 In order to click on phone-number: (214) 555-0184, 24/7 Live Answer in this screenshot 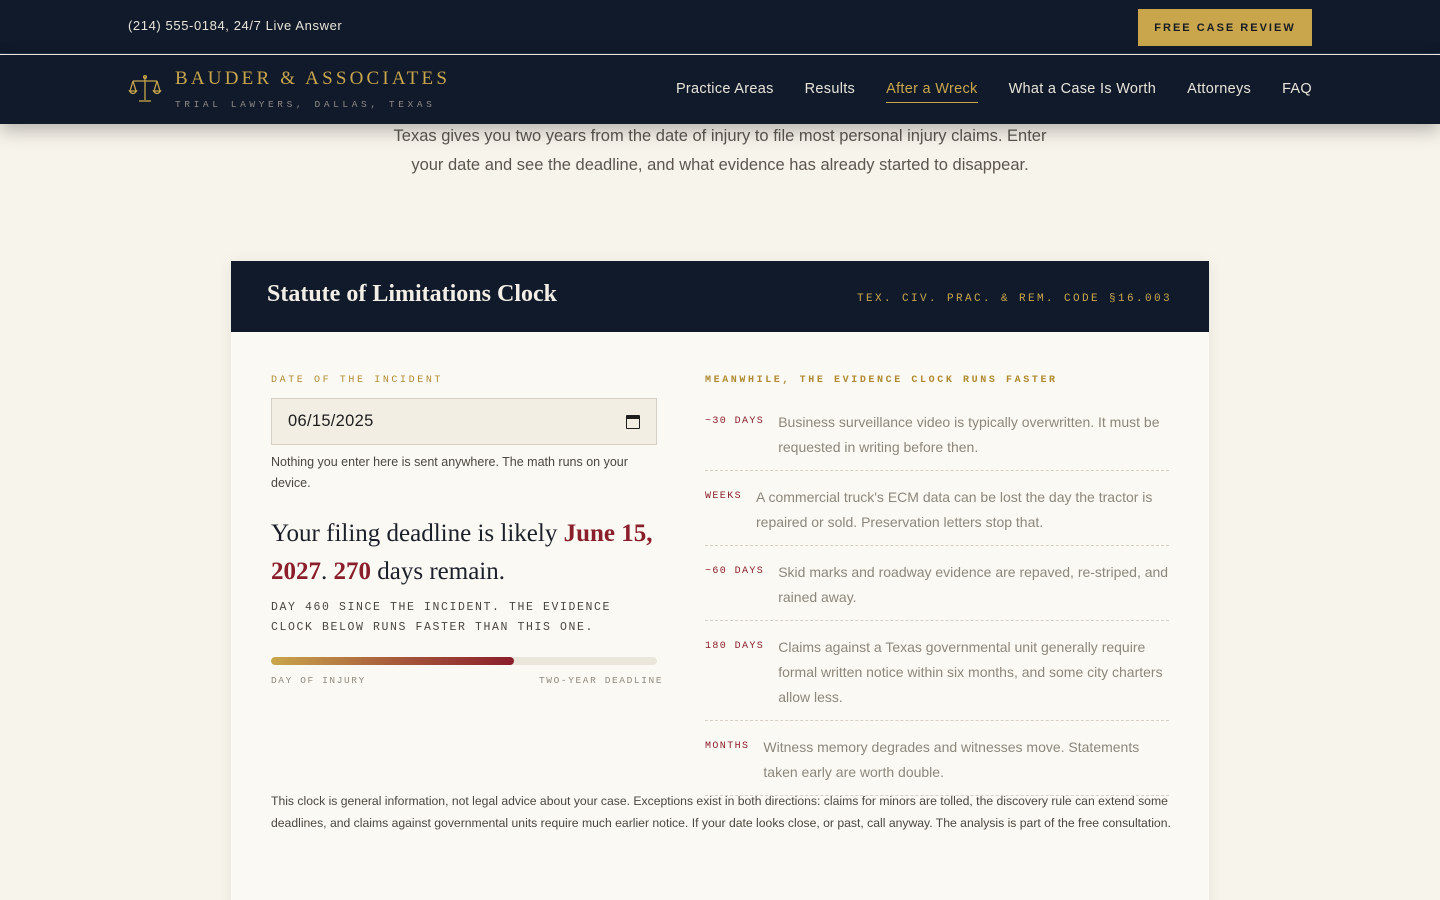, I will do `click(235, 25)`.